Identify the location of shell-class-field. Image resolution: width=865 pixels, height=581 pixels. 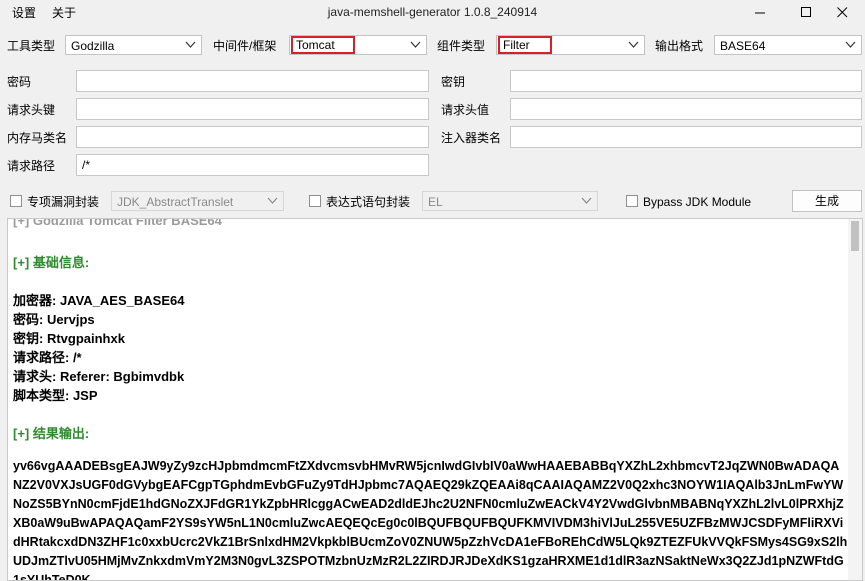
(252, 137).